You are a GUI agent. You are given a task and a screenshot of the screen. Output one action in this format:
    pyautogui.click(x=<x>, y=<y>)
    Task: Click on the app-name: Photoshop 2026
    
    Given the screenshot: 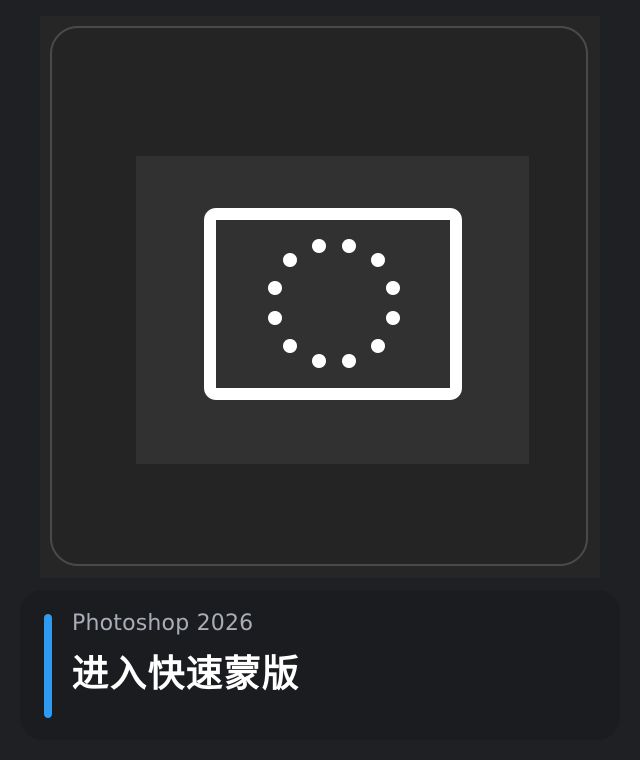 What is the action you would take?
    pyautogui.click(x=163, y=623)
    